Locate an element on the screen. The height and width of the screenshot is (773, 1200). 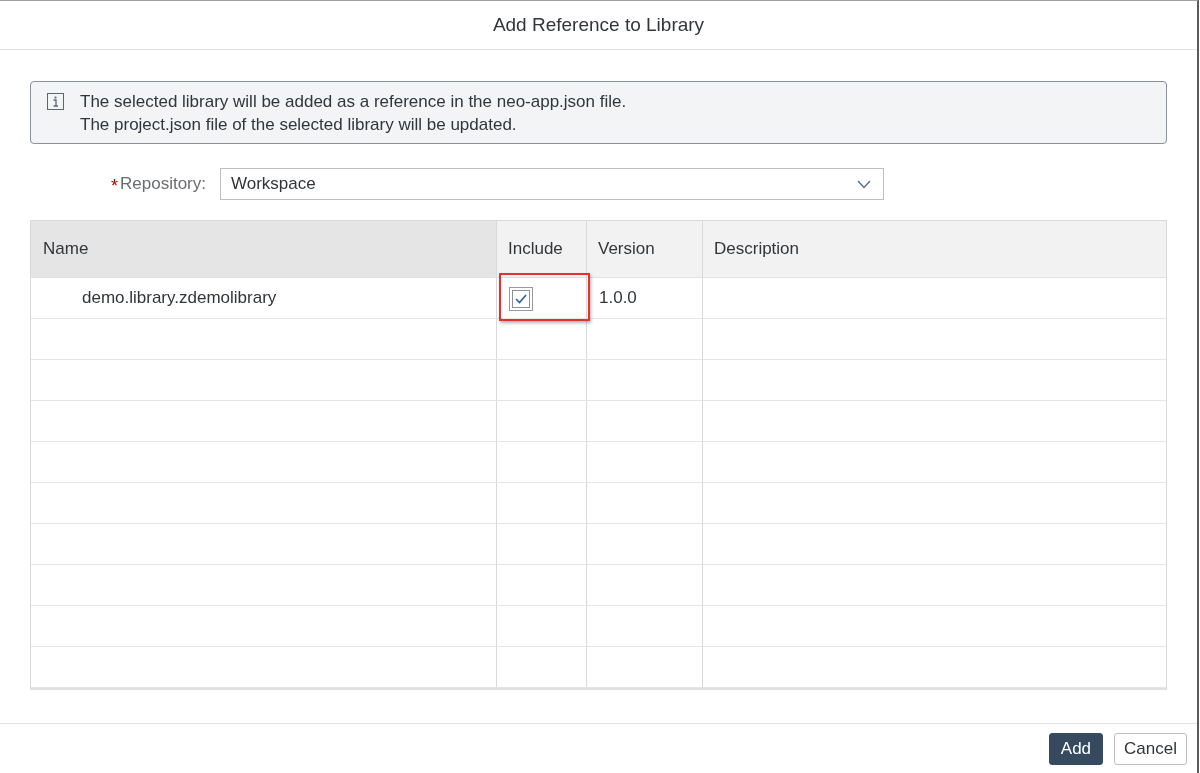
dialog-title: Add Reference to Library is located at coordinates (598, 25).